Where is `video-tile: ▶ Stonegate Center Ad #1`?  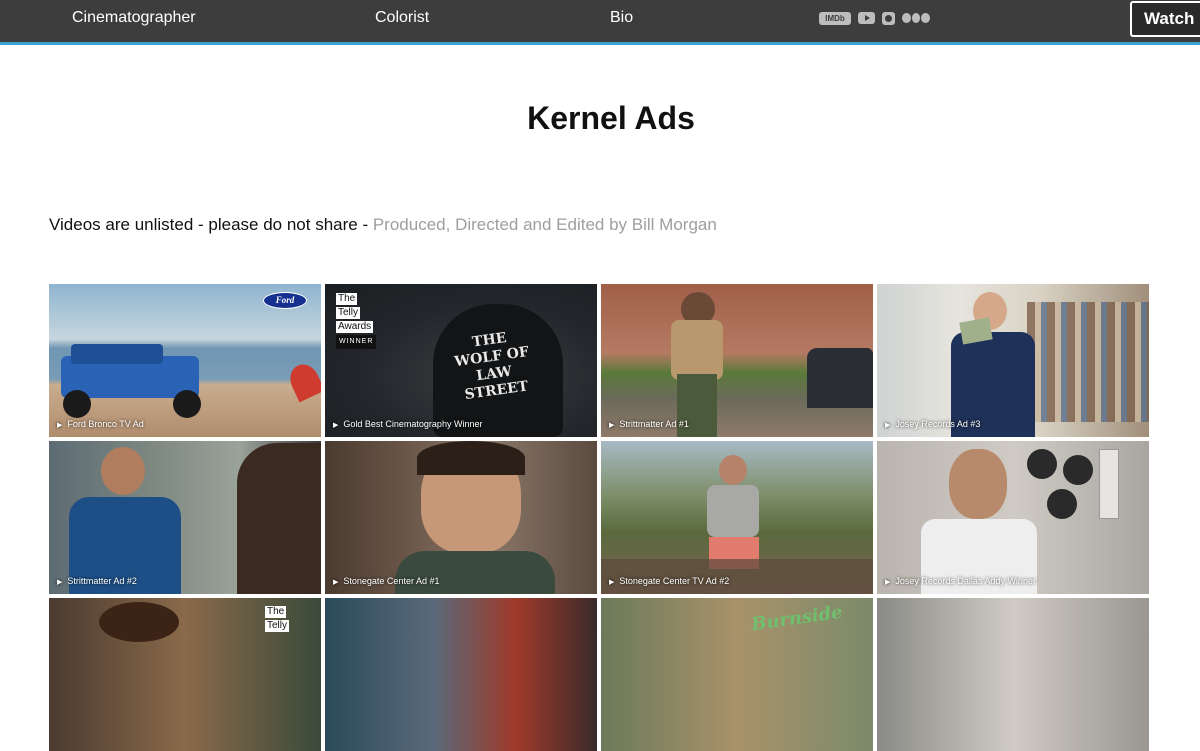
video-tile: ▶ Stonegate Center Ad #1 is located at coordinates (461, 517).